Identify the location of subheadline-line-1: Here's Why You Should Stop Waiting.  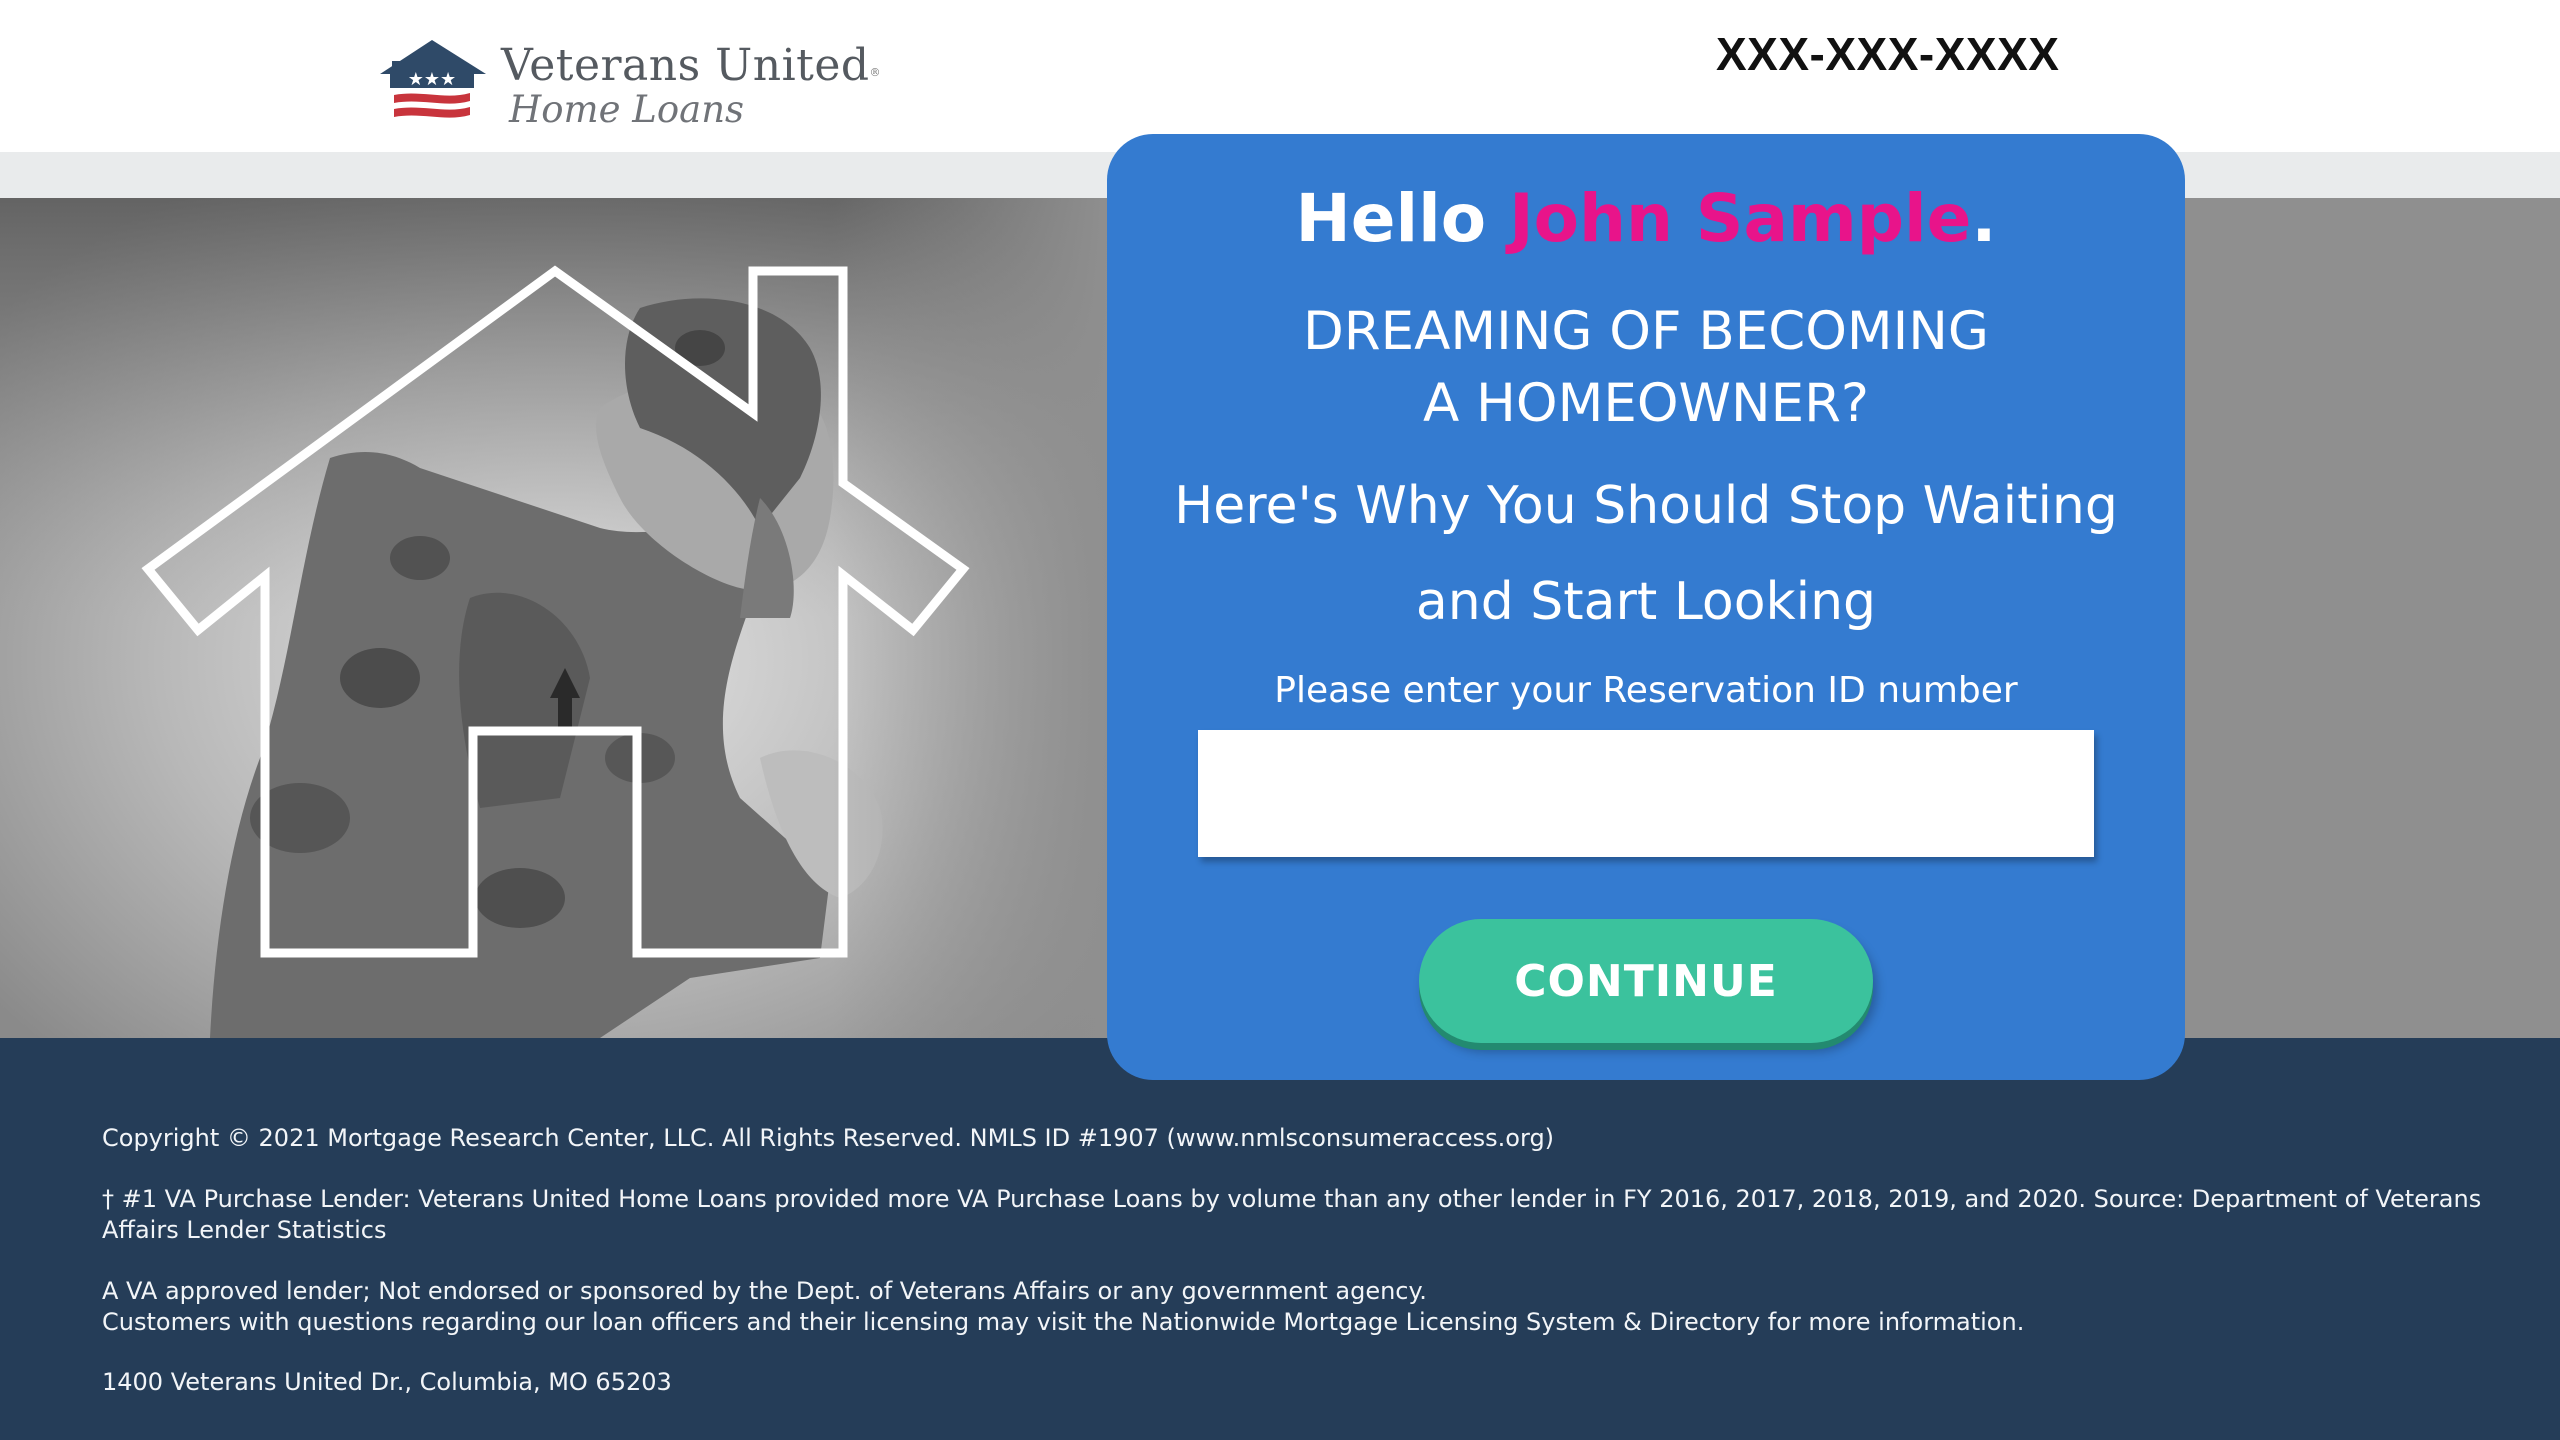
(1646, 506).